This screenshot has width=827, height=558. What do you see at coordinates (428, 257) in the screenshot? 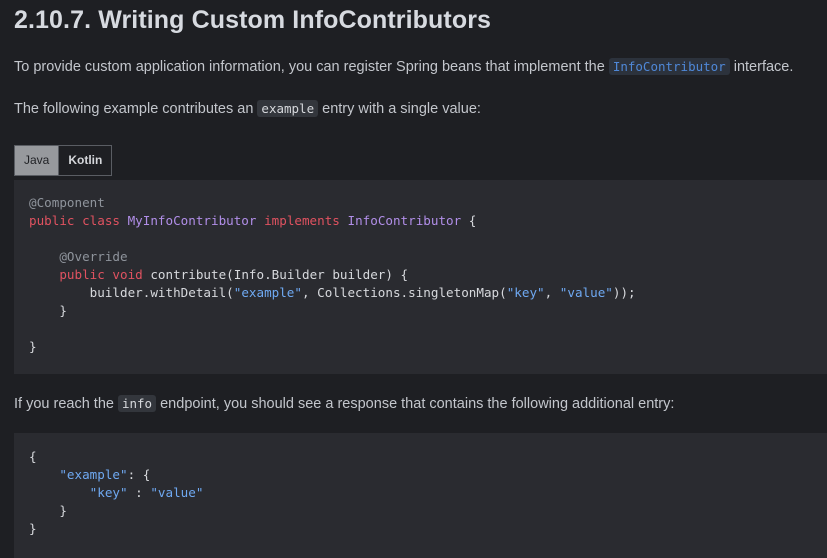
I see `code-line: @Override` at bounding box center [428, 257].